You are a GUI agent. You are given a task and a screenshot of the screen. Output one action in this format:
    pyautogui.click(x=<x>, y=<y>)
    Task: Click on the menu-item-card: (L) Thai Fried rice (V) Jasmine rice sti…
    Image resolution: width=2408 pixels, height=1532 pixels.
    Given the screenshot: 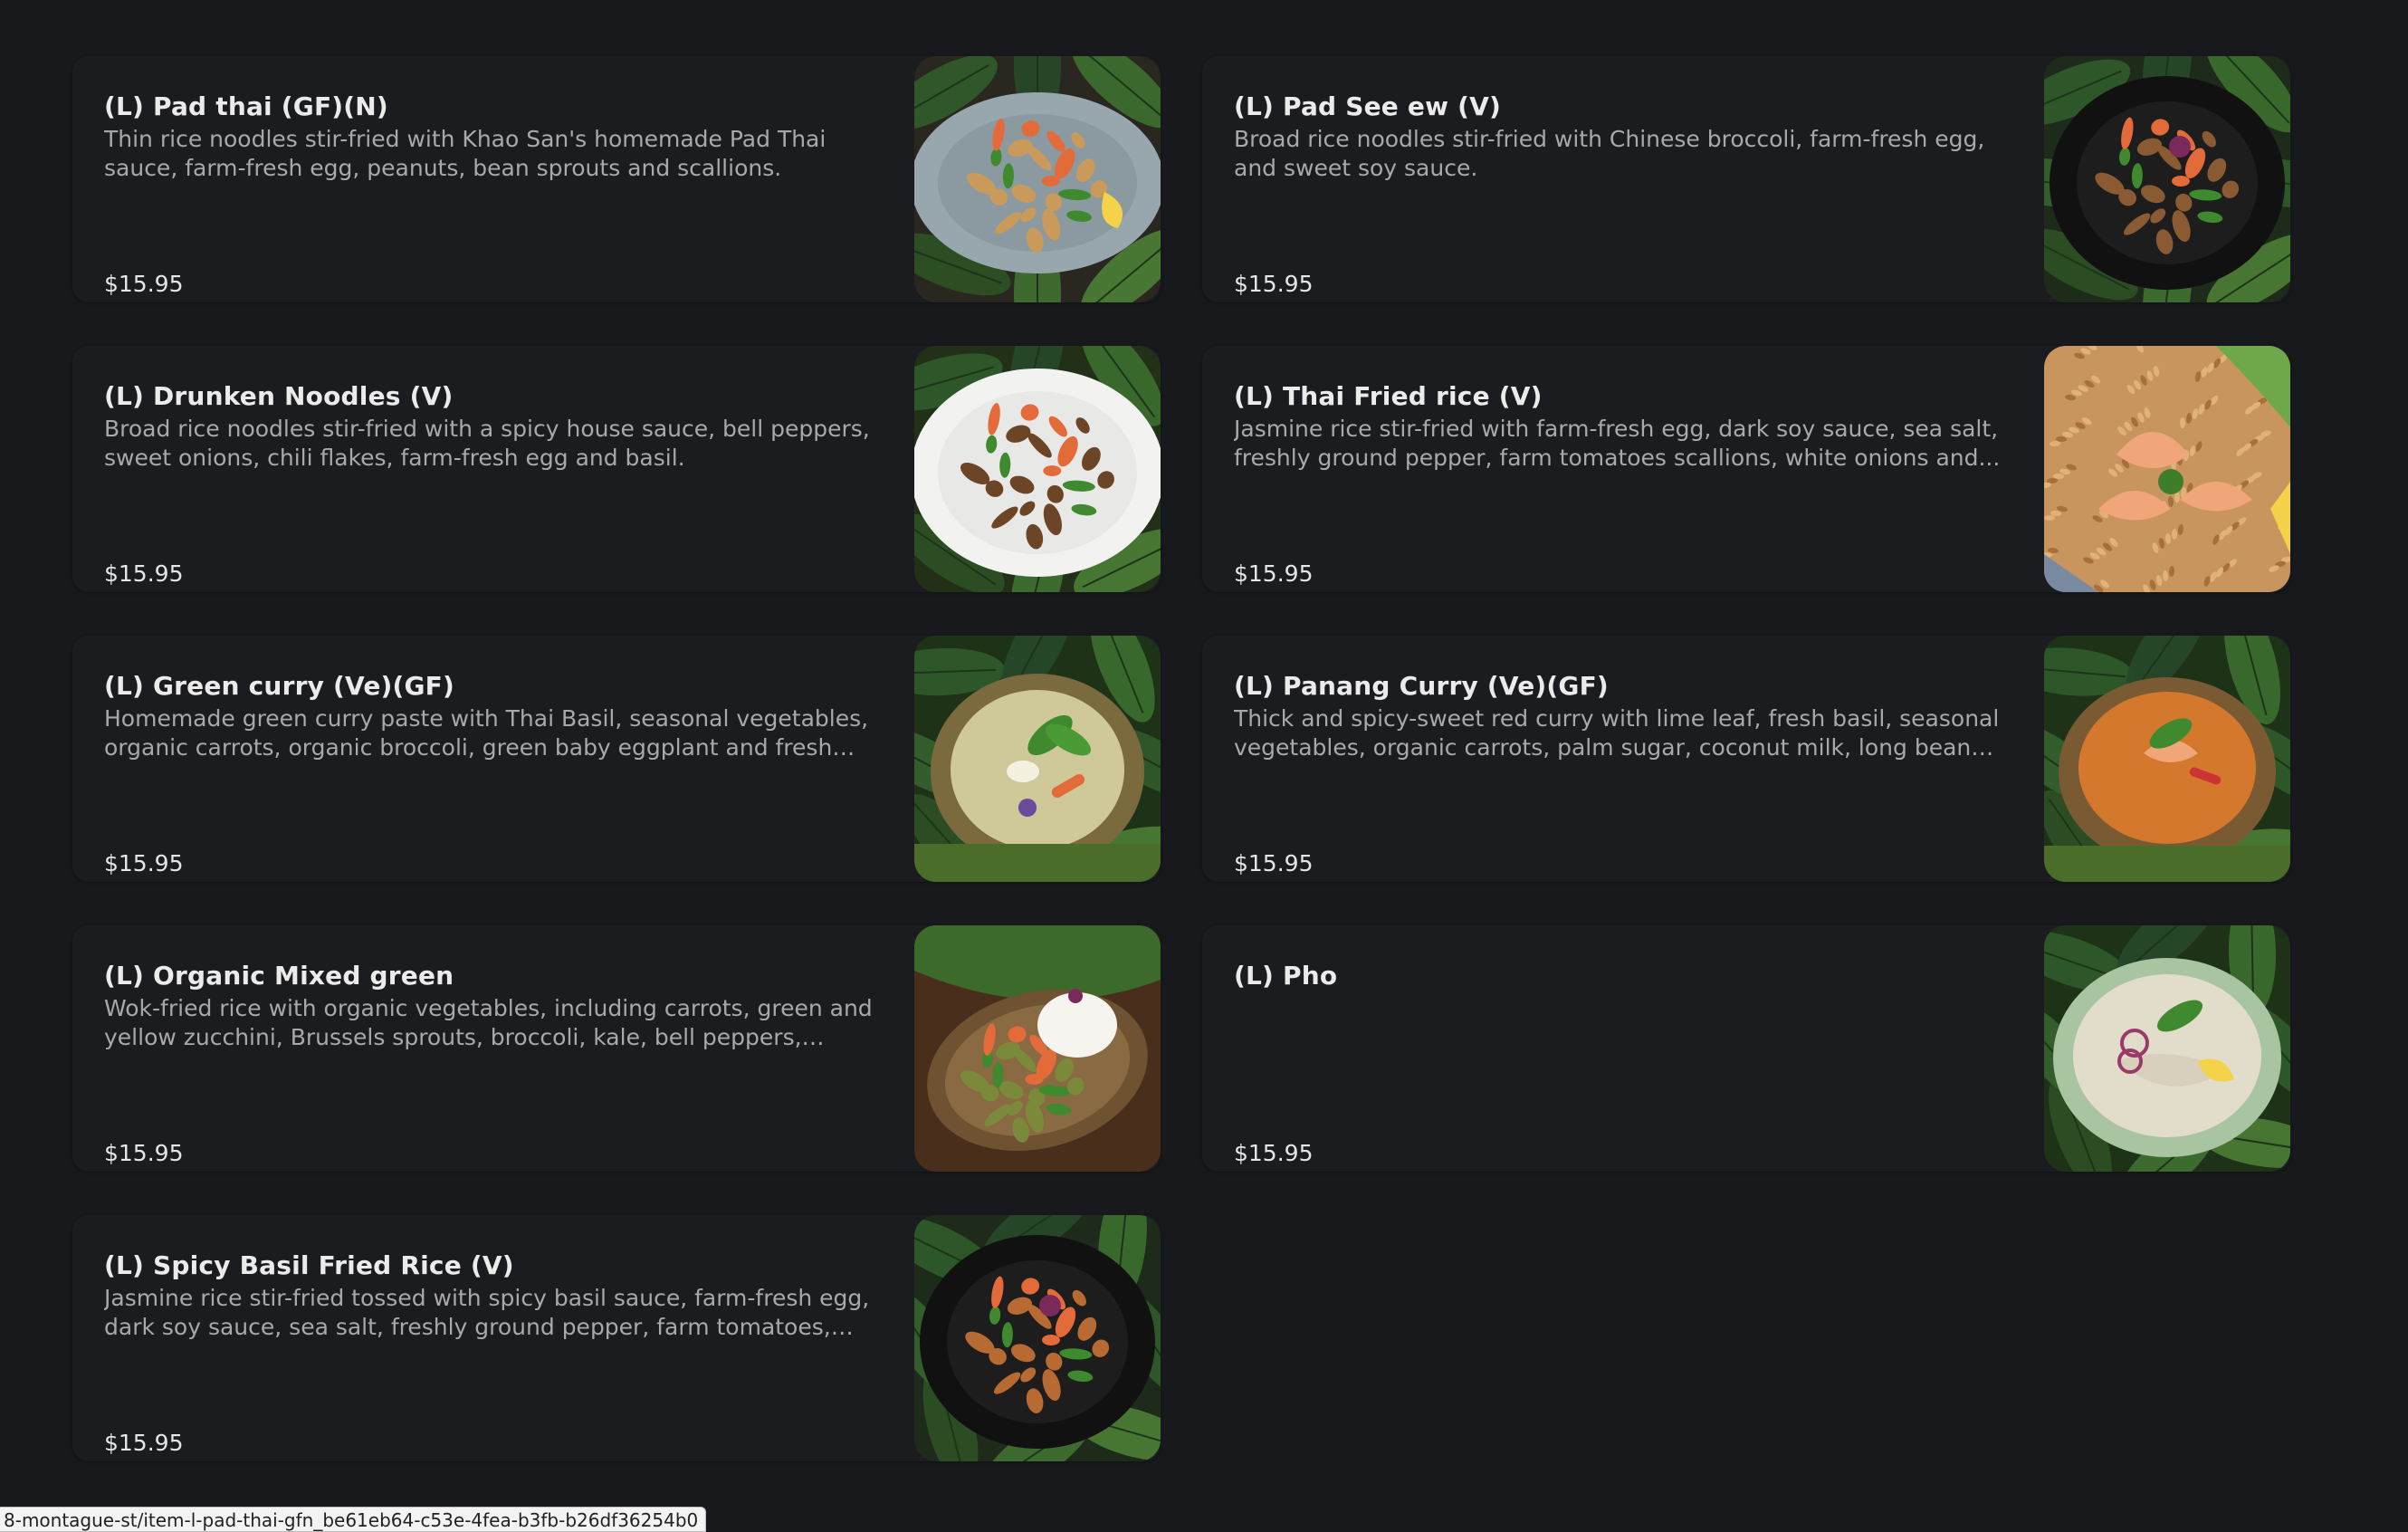 What is the action you would take?
    pyautogui.click(x=1746, y=469)
    